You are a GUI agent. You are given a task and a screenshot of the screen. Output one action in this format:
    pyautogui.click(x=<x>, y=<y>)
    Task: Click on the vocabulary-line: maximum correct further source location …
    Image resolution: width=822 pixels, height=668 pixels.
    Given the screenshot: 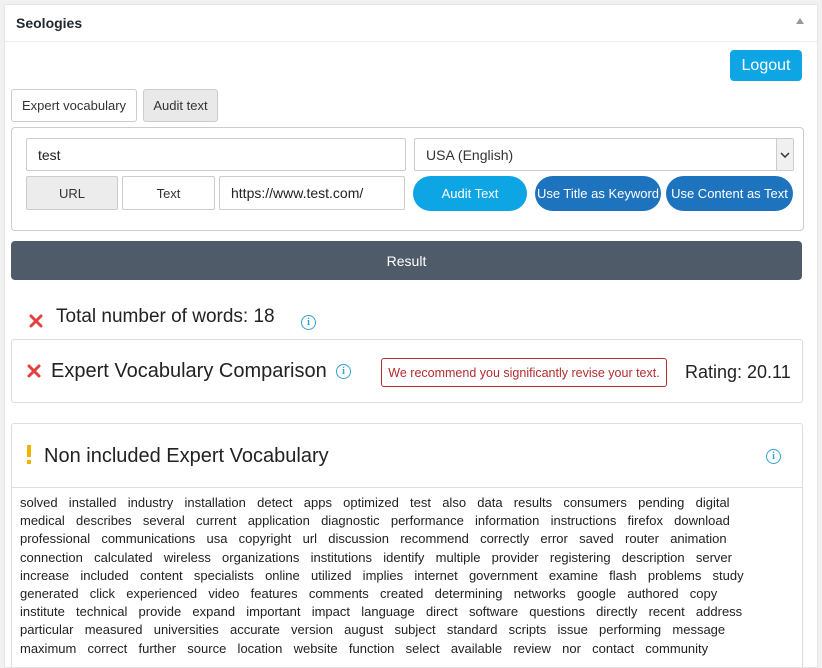 What is the action you would take?
    pyautogui.click(x=364, y=648)
    